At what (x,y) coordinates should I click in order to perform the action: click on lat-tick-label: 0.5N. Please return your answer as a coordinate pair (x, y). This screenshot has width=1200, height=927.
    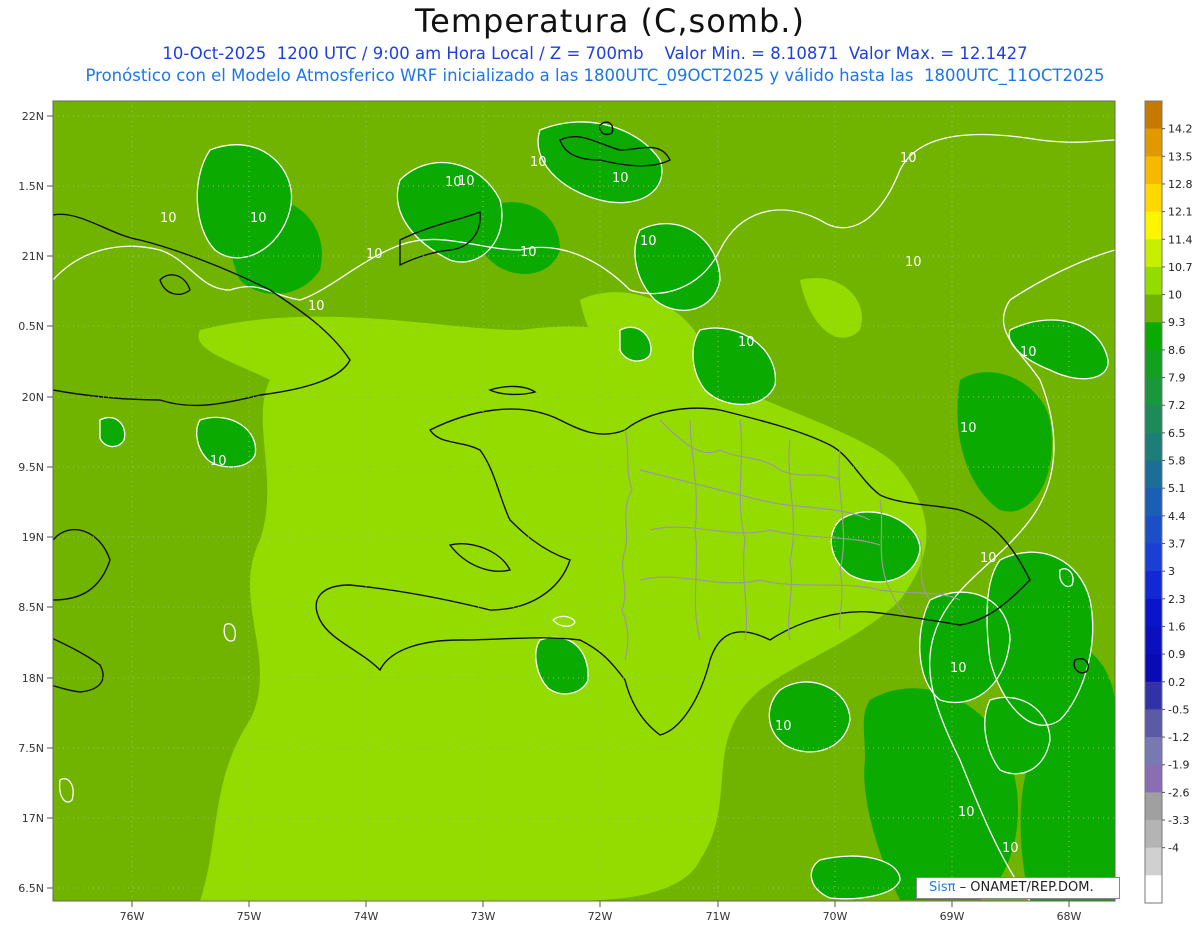
    Looking at the image, I should click on (31, 326).